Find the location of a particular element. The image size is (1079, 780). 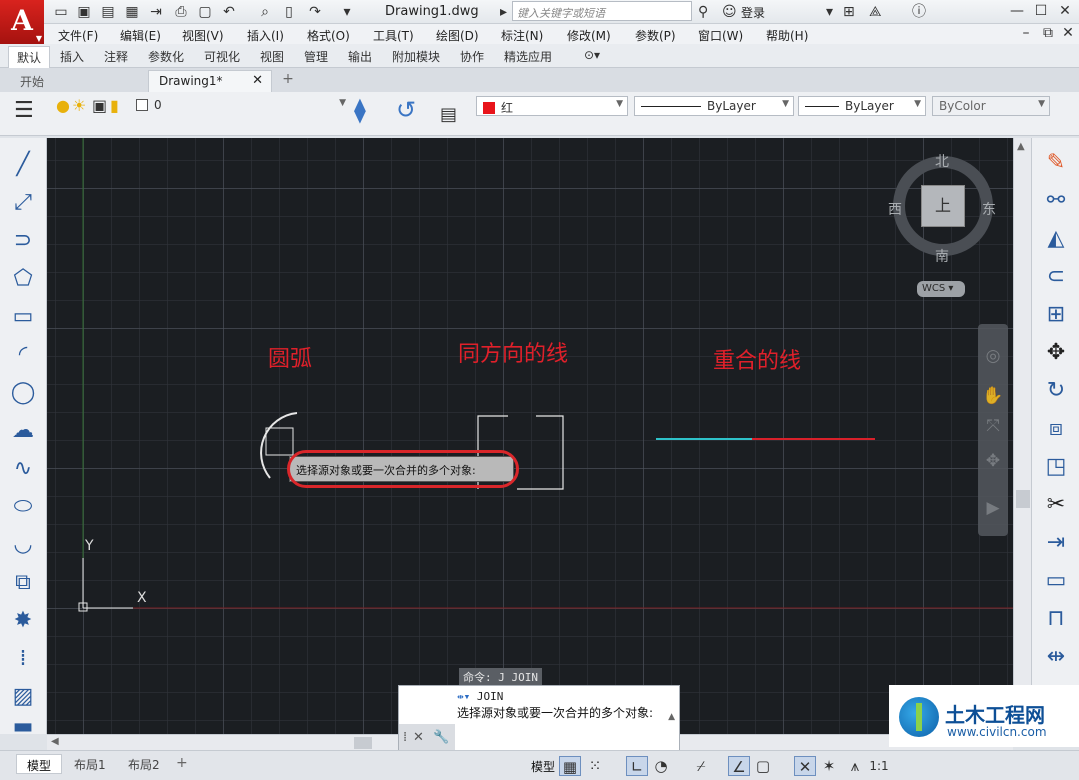

menu-modify: 修改(M) is located at coordinates (589, 35).